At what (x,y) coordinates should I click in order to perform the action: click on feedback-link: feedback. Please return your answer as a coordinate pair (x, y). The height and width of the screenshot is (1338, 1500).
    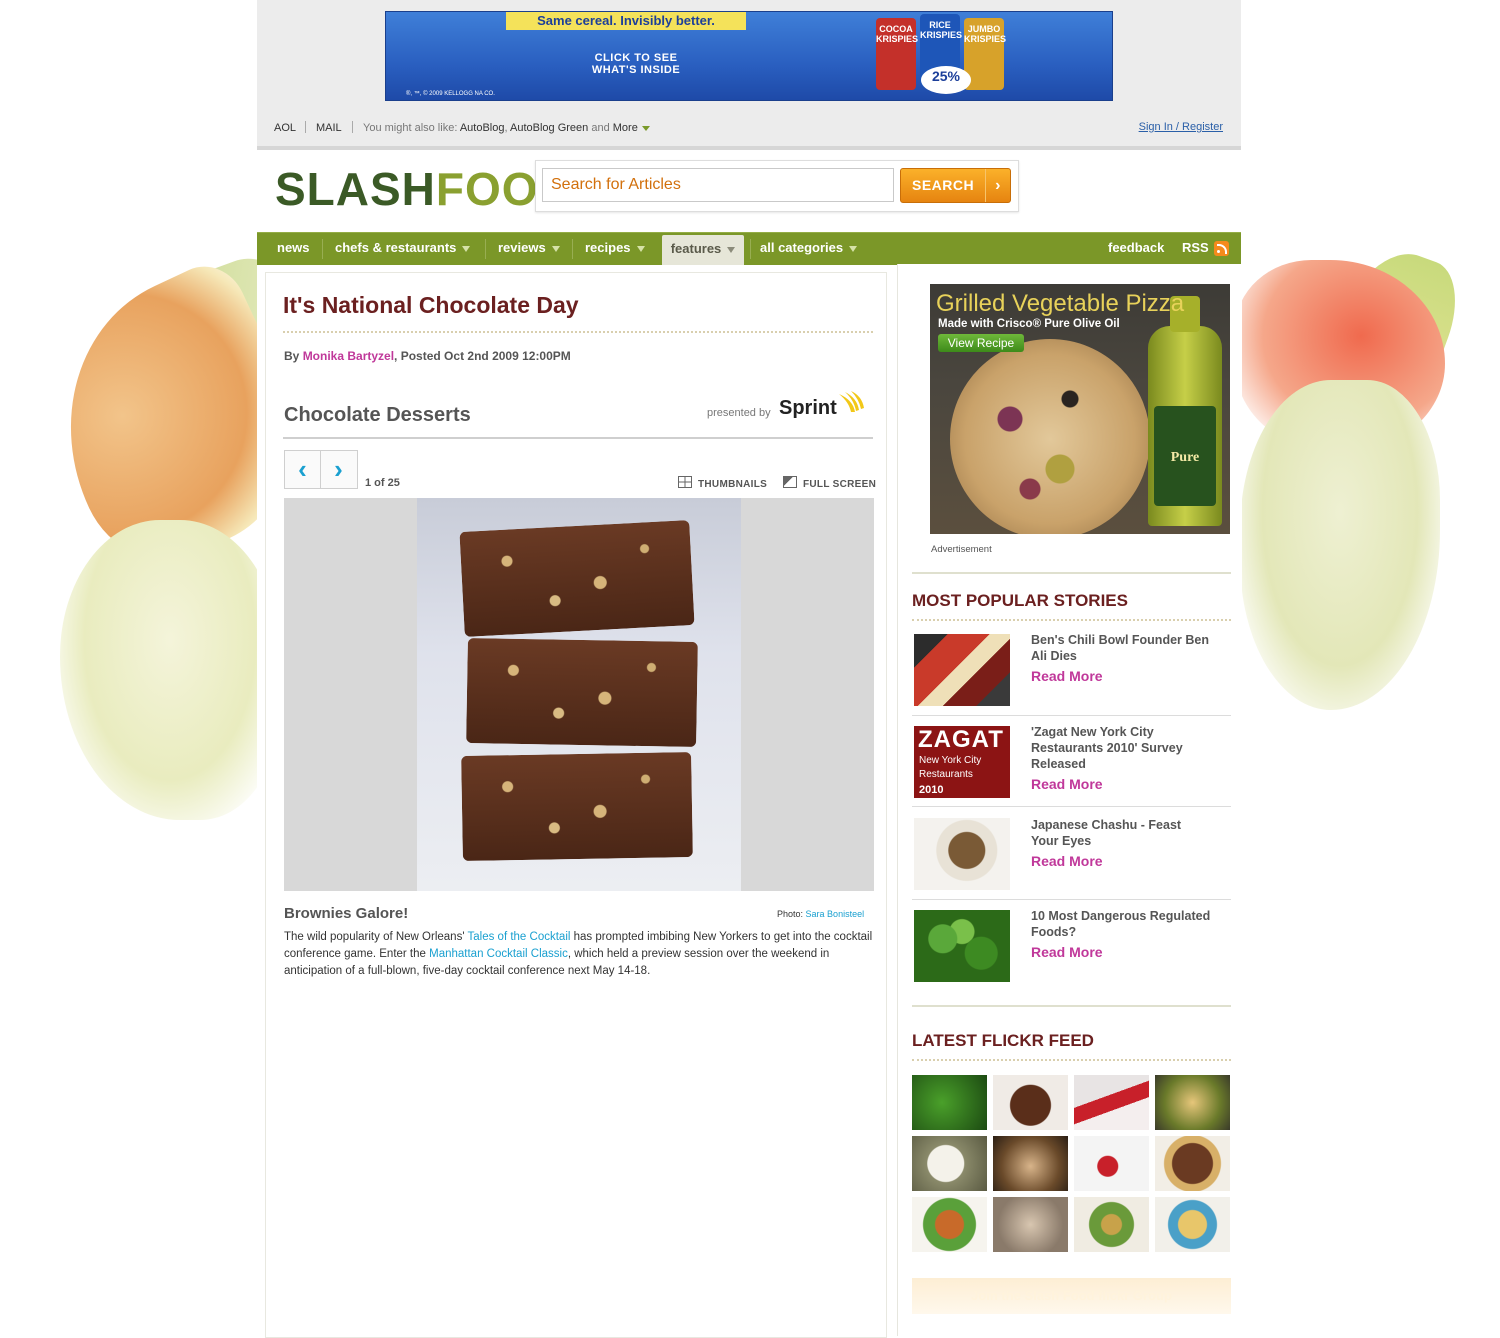
    Looking at the image, I should click on (1136, 249).